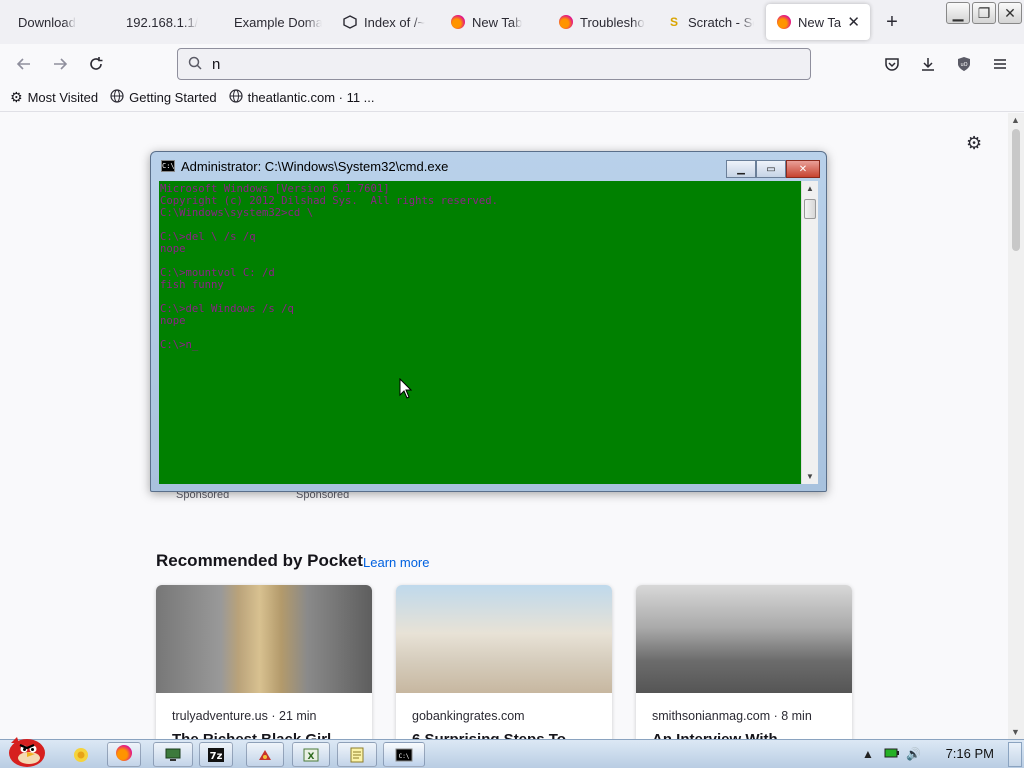 The image size is (1024, 768). I want to click on minimize-button: ▁, so click(958, 13).